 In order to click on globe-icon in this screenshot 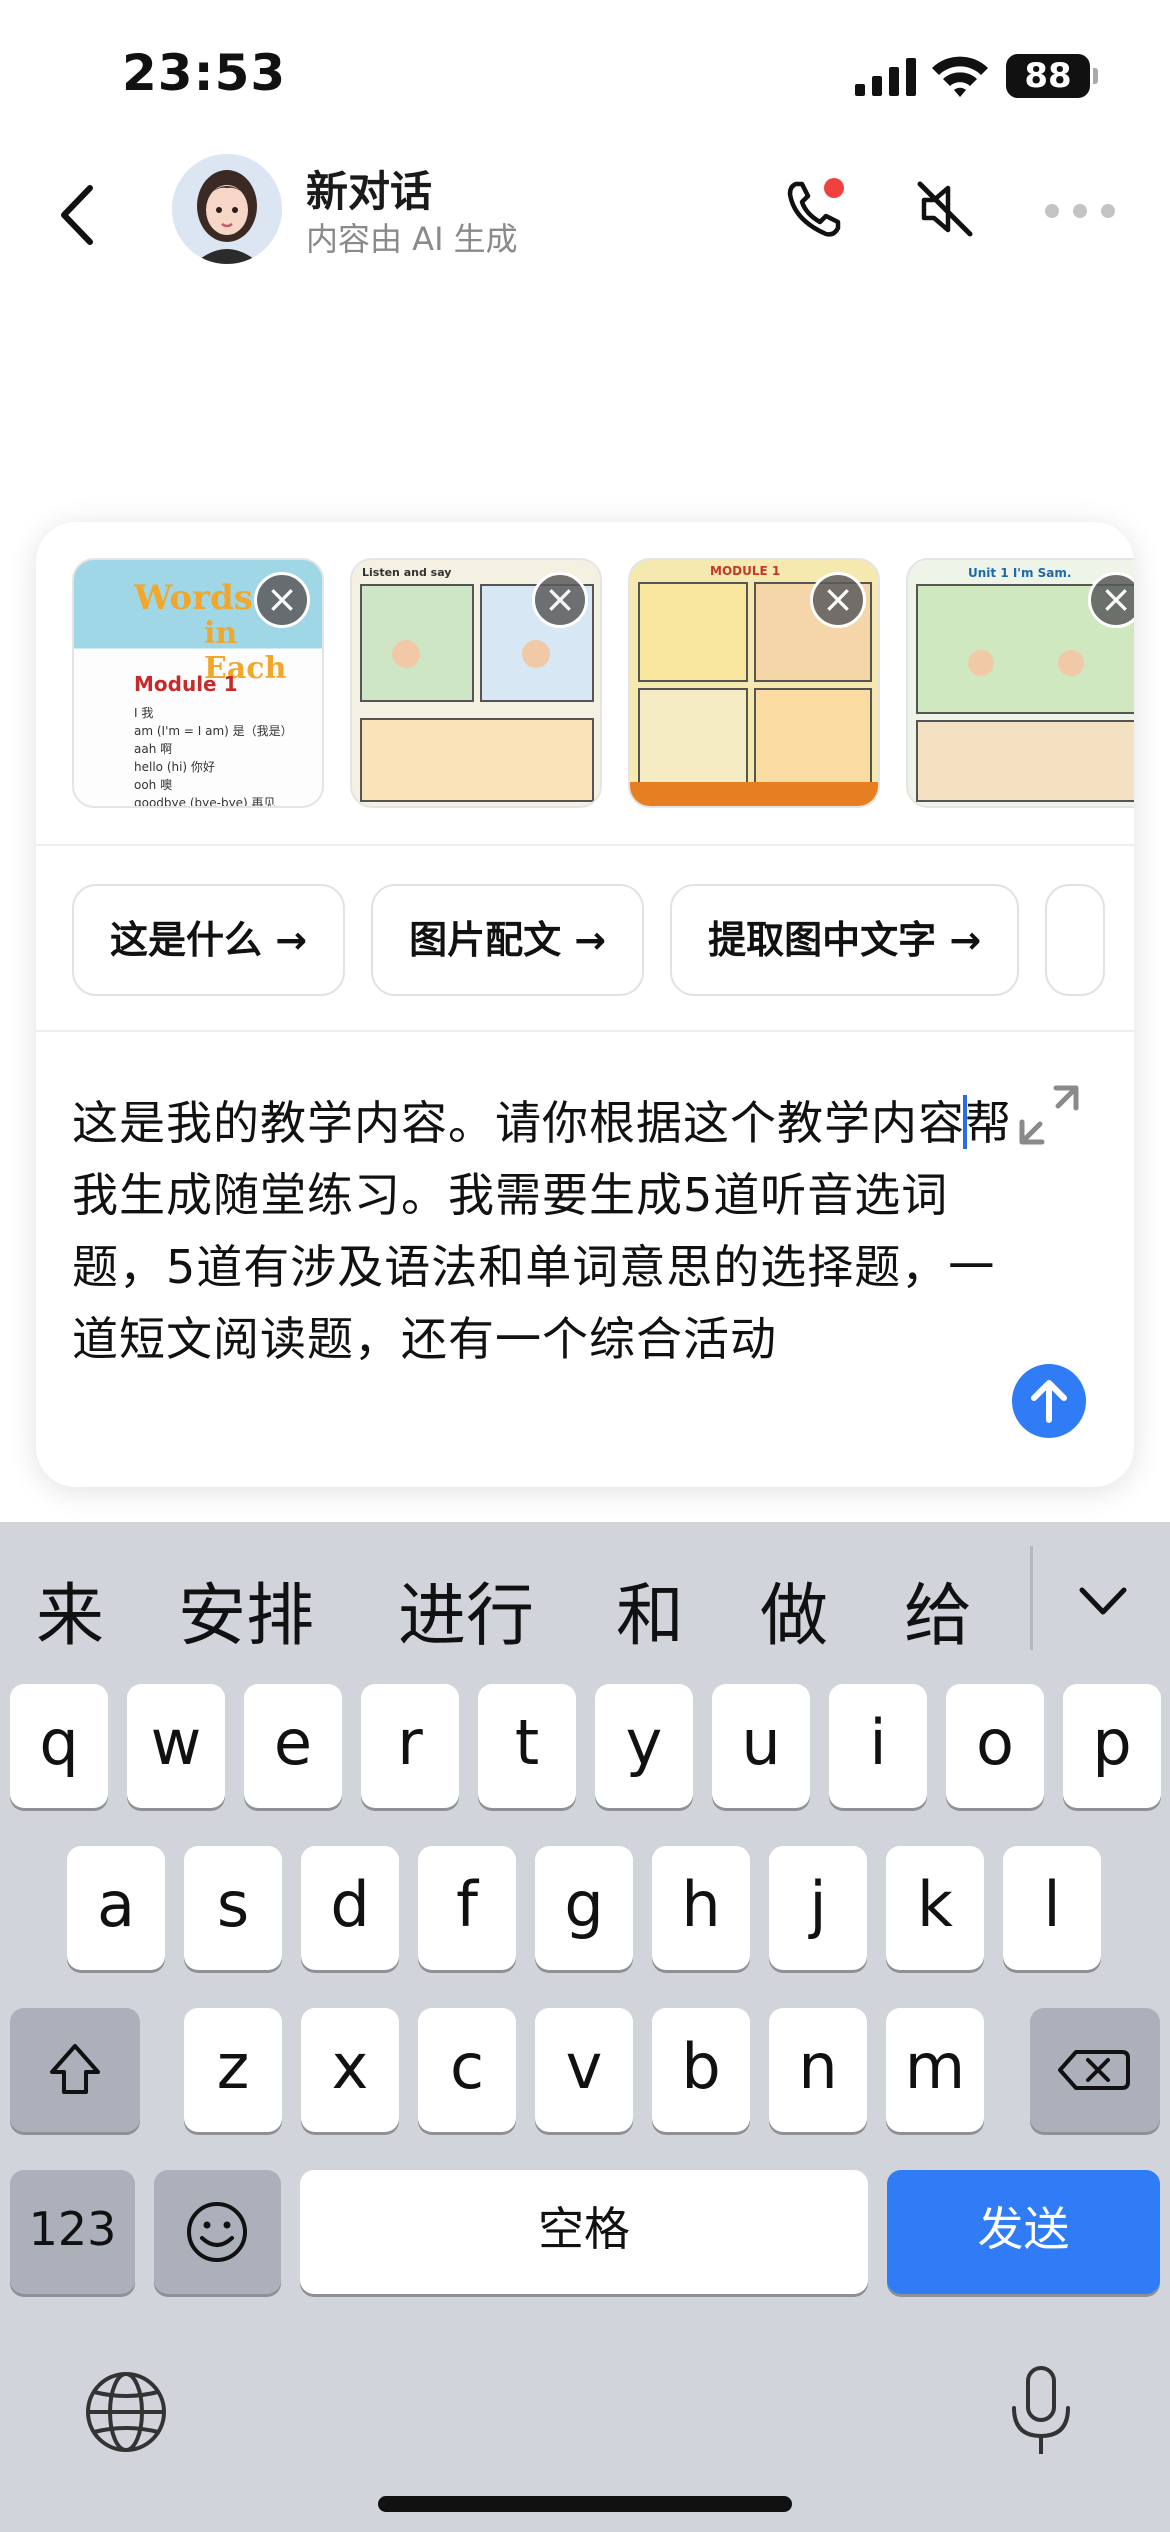, I will do `click(126, 2412)`.